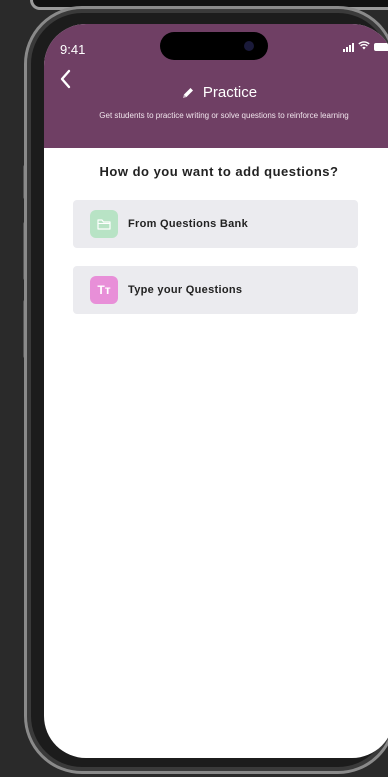 The height and width of the screenshot is (777, 388). Describe the element at coordinates (230, 92) in the screenshot. I see `page-title: Practice` at that location.